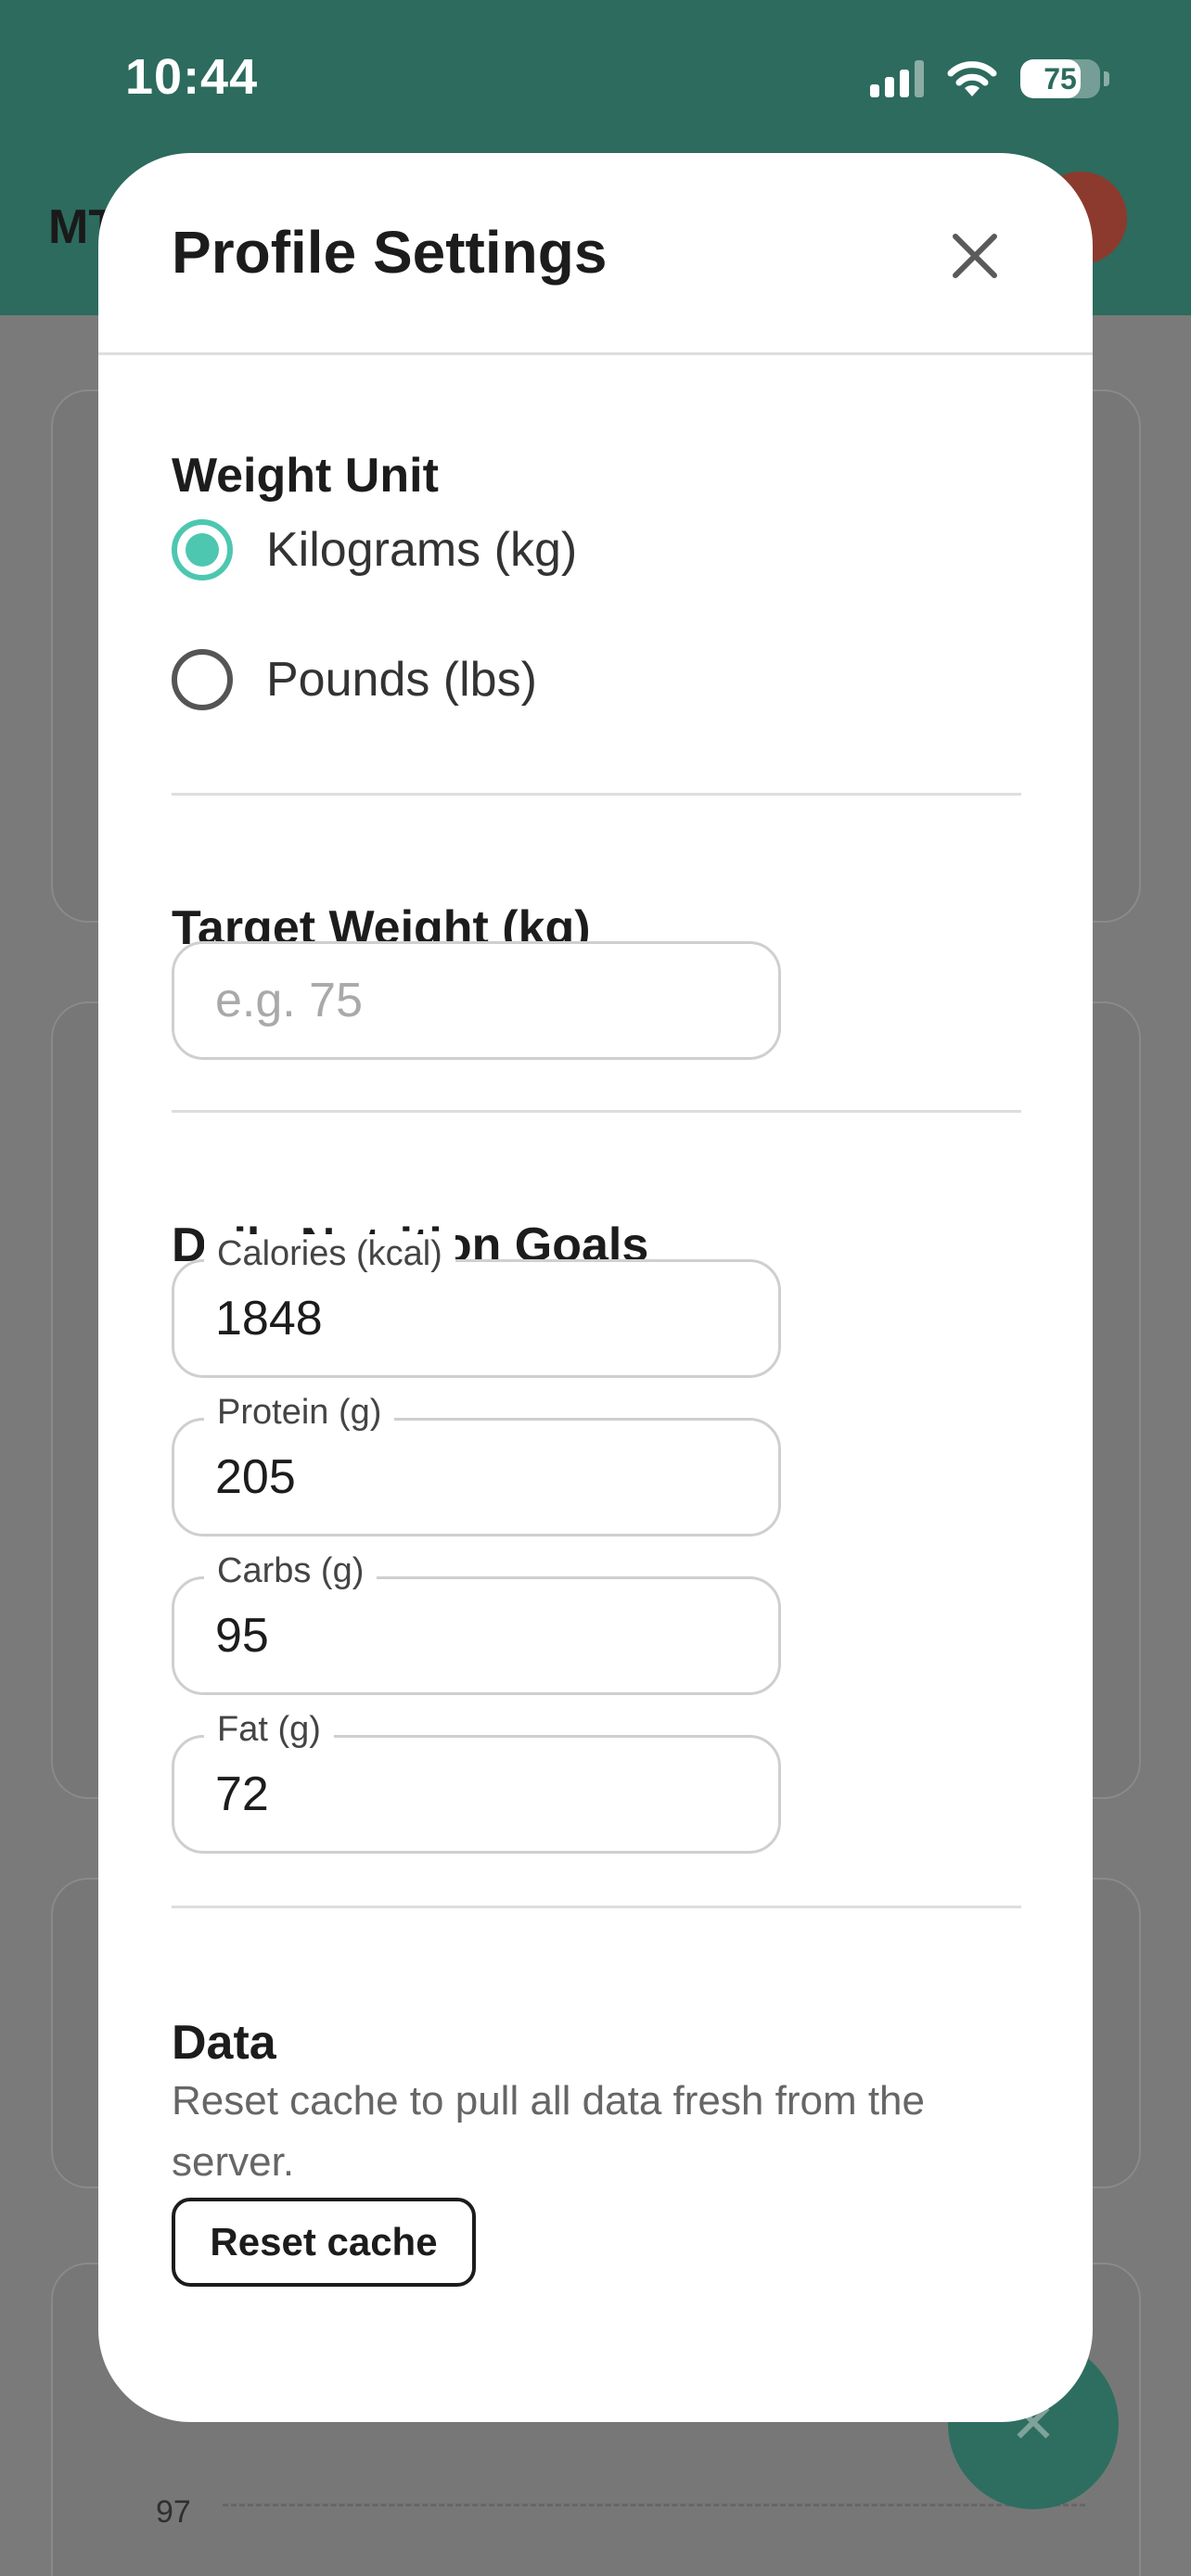  What do you see at coordinates (476, 1635) in the screenshot?
I see `carbs-input` at bounding box center [476, 1635].